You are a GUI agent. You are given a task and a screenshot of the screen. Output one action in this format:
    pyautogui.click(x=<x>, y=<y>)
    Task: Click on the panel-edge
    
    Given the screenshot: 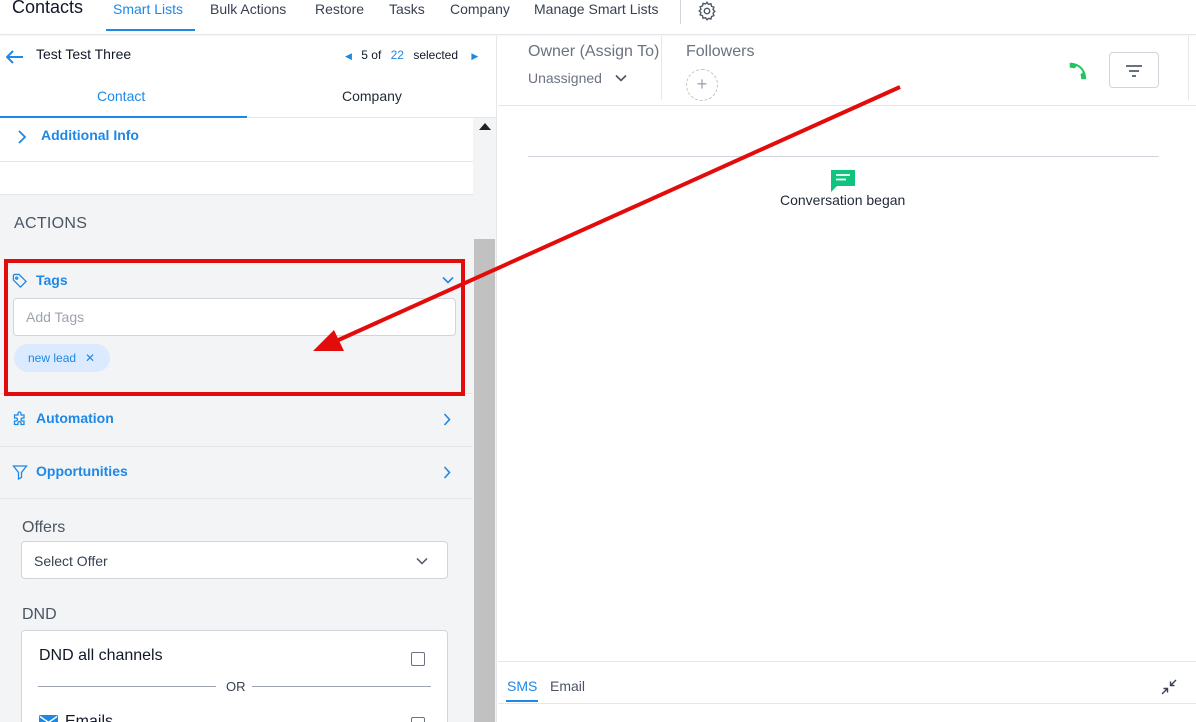 What is the action you would take?
    pyautogui.click(x=1188, y=68)
    